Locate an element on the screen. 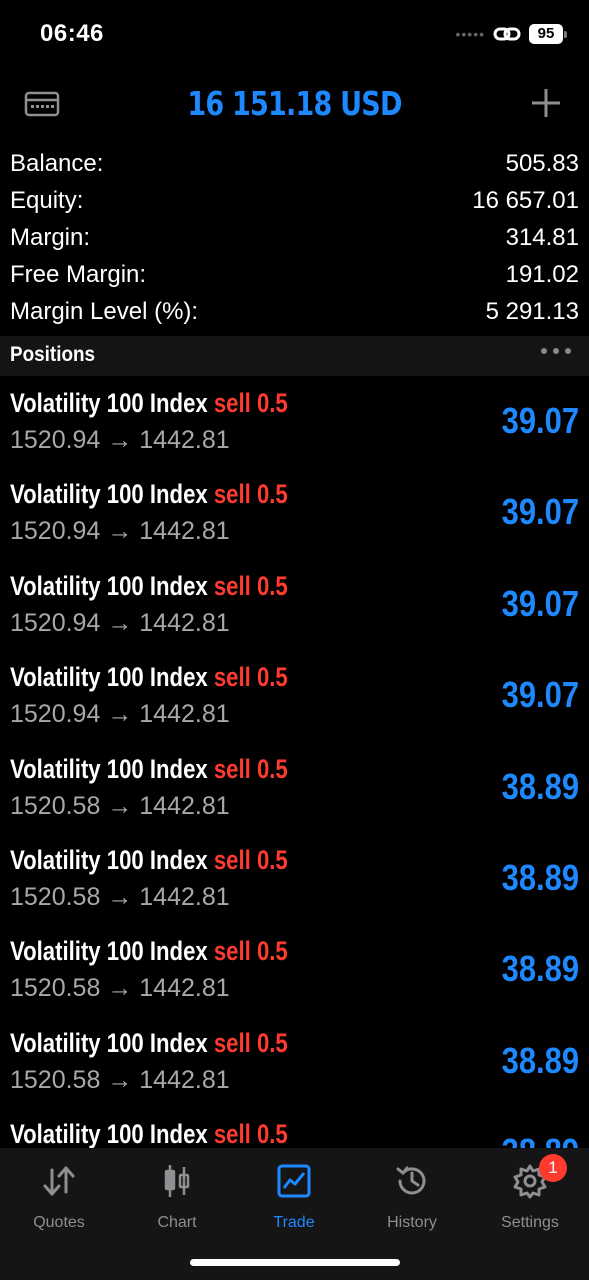 The width and height of the screenshot is (589, 1280). tab-chart: Chart is located at coordinates (177, 1197).